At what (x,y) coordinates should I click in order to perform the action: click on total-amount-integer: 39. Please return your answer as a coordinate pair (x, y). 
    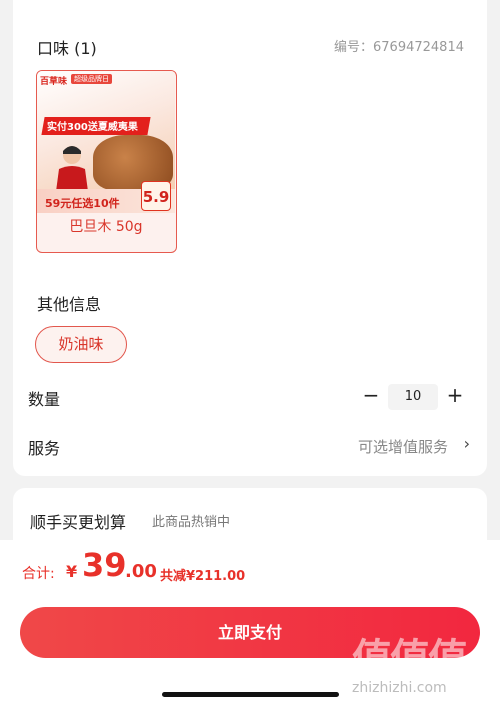
    Looking at the image, I should click on (104, 565).